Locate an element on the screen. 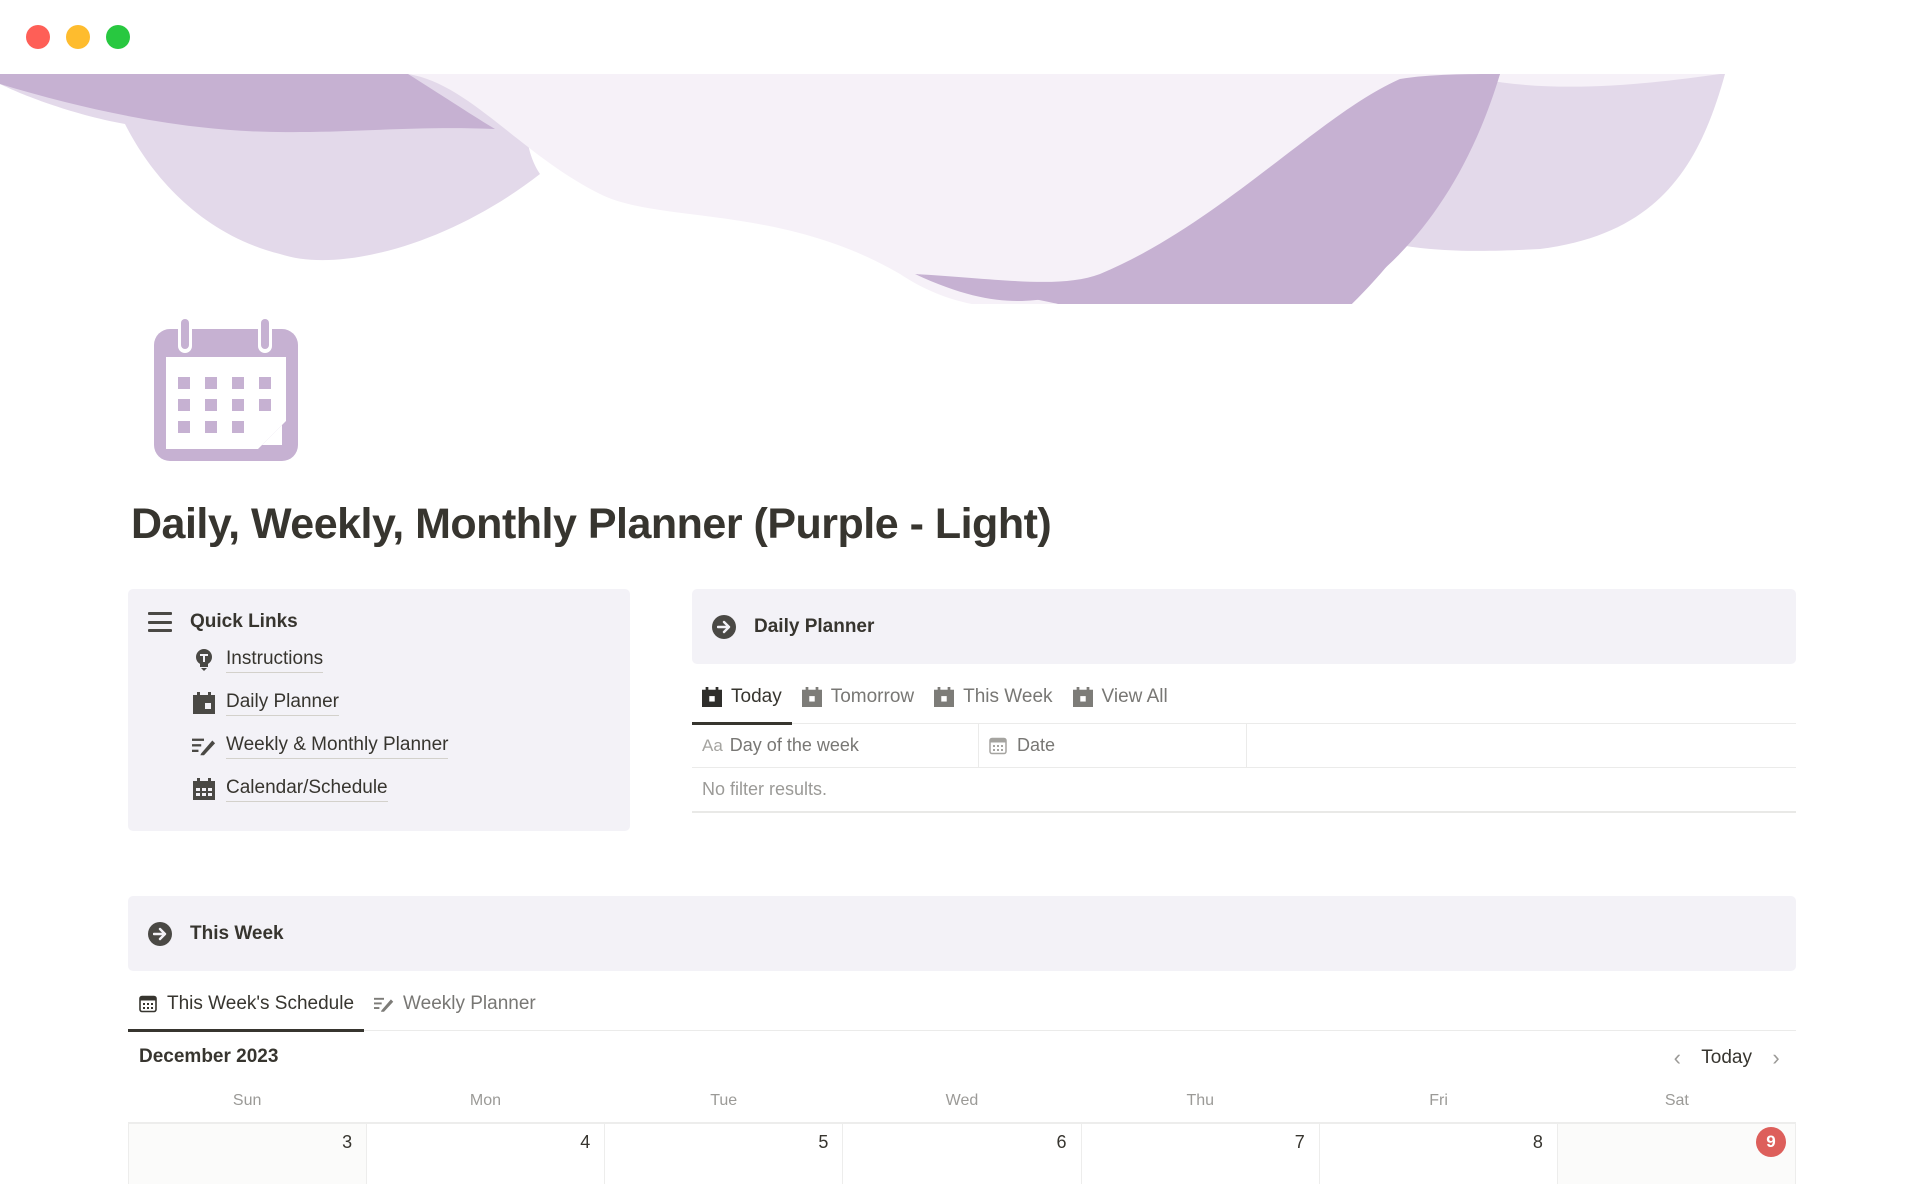  day-header: Tue is located at coordinates (724, 1100).